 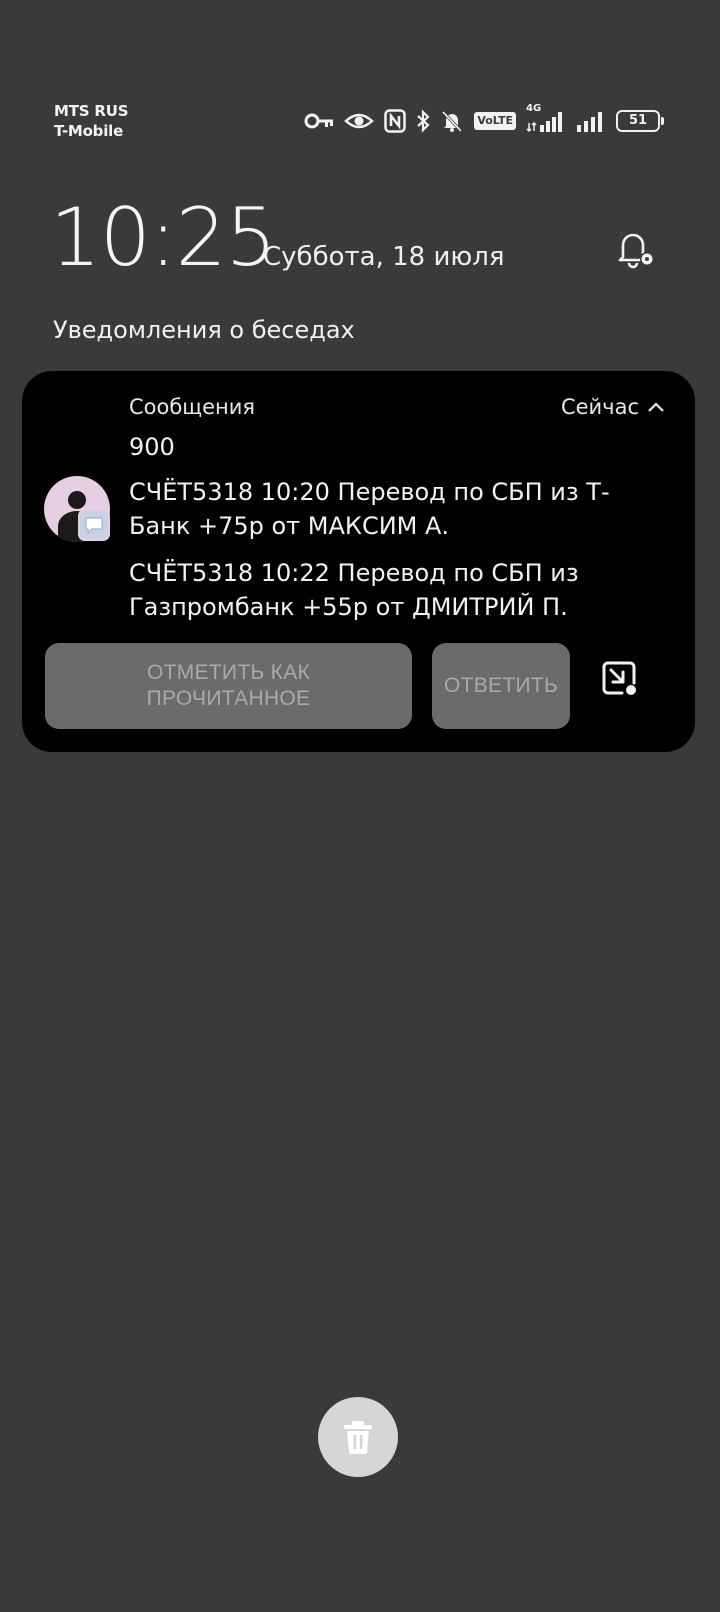 I want to click on chat-bubble-icon, so click(x=94, y=526).